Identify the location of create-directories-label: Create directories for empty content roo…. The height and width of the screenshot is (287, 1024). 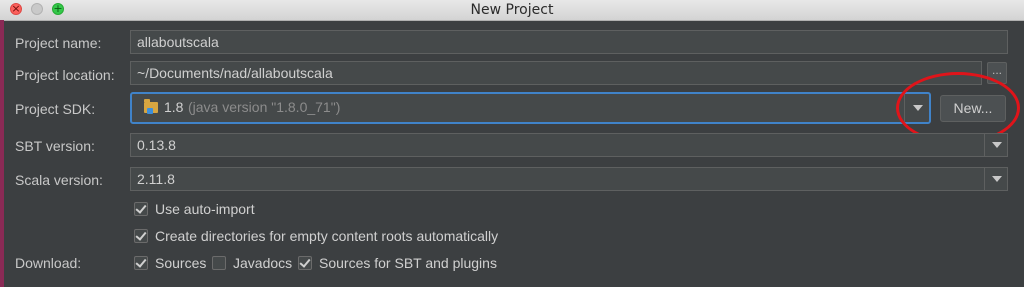
(326, 236).